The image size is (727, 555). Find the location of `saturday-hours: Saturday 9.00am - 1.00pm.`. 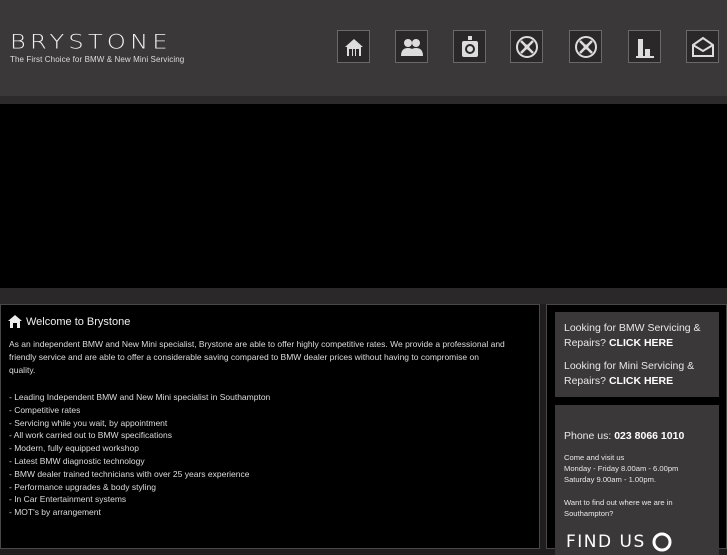

saturday-hours: Saturday 9.00am - 1.00pm. is located at coordinates (610, 479).